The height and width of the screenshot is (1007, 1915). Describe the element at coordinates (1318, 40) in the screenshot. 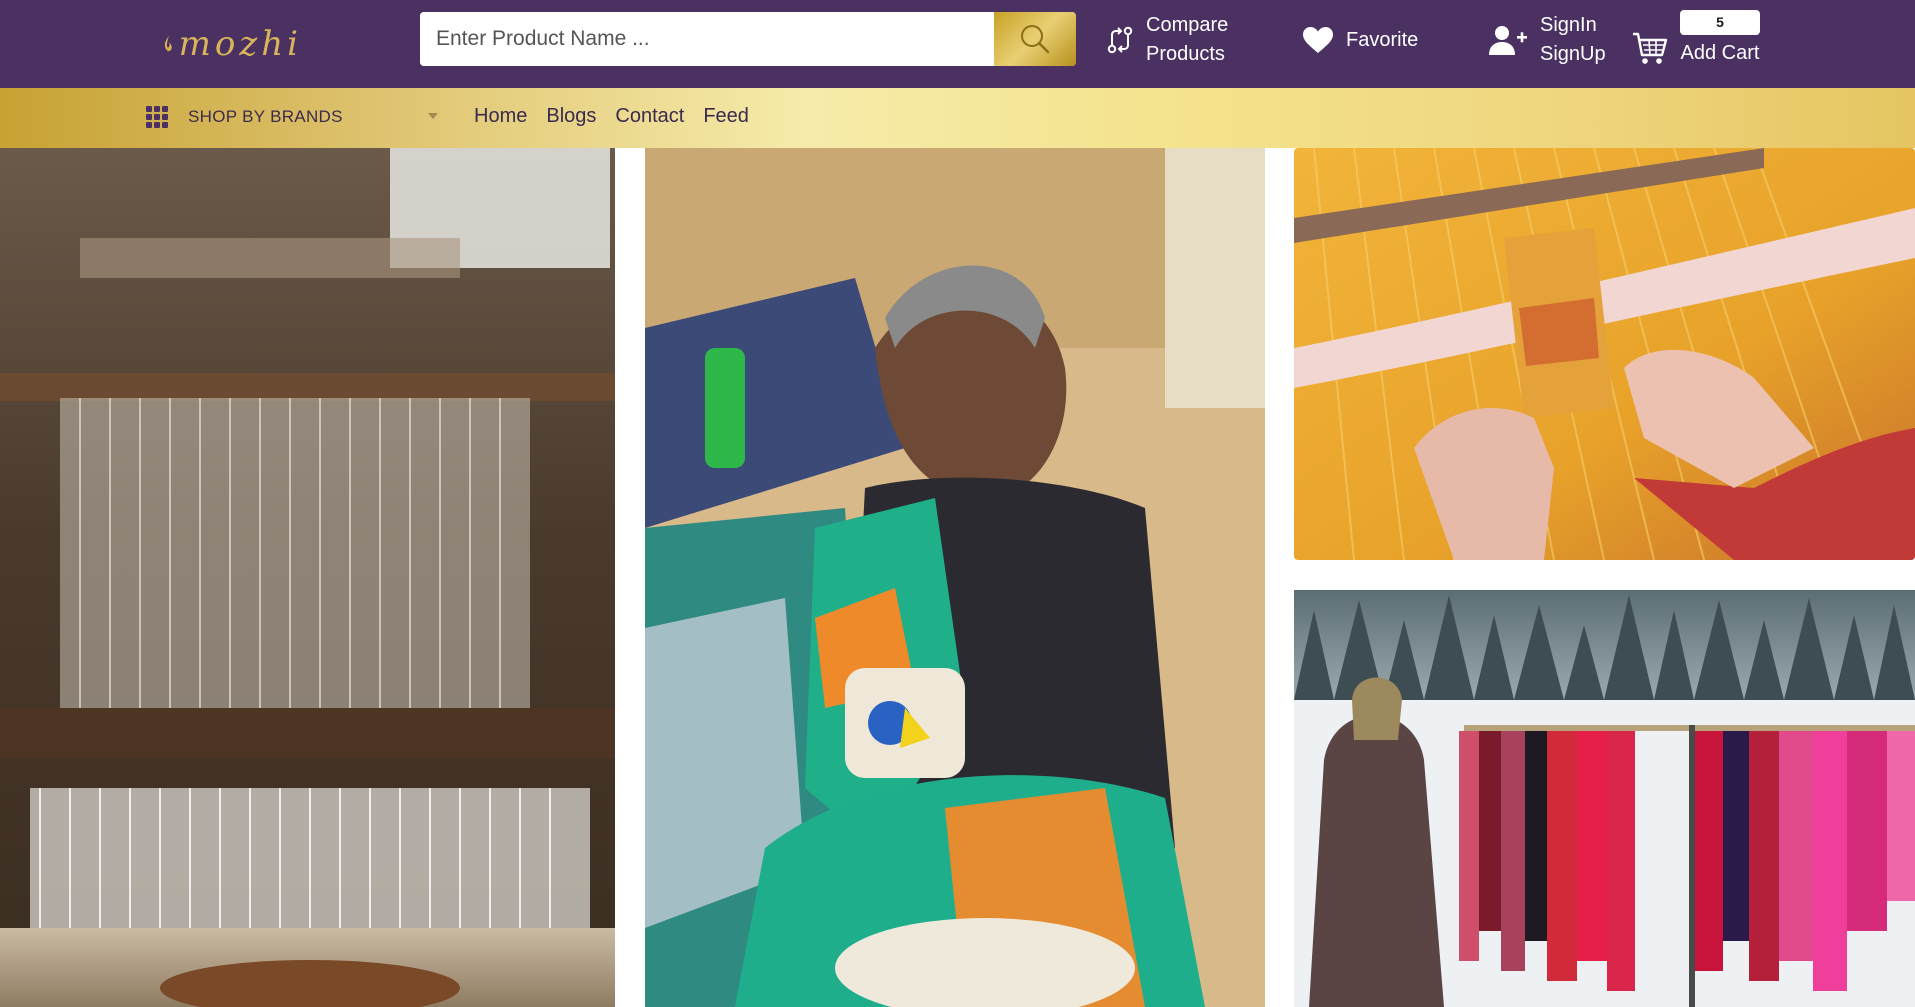

I see `heart-icon` at that location.